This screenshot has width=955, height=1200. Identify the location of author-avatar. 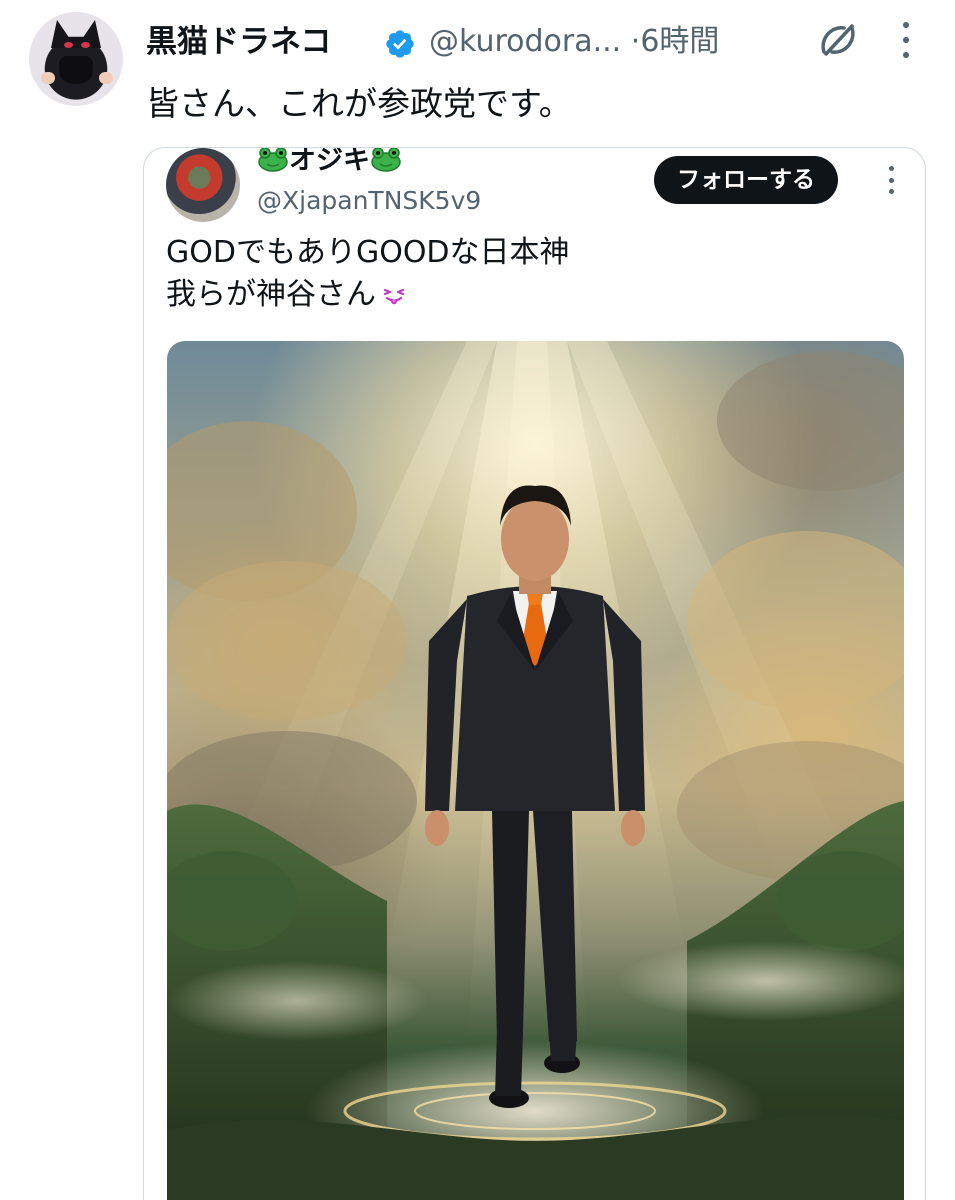
(76, 59).